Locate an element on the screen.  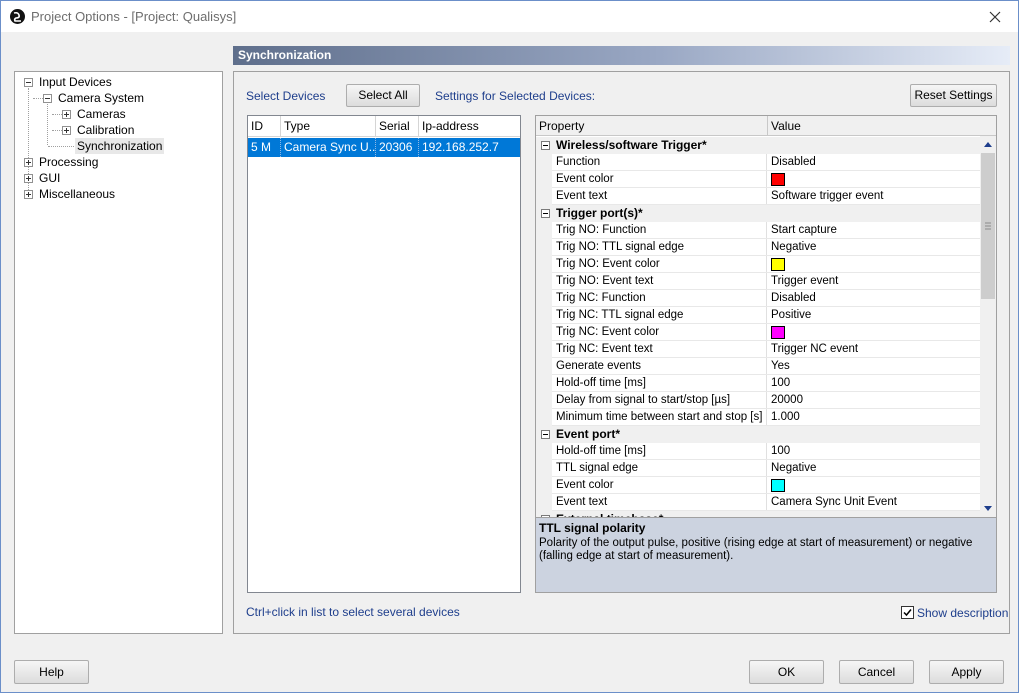
title-bar: Project Options - [Project: Qualisys] is located at coordinates (509, 16).